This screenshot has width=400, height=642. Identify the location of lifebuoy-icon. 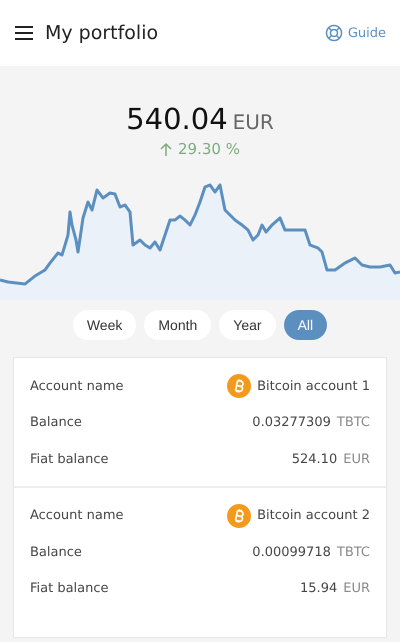
(333, 33).